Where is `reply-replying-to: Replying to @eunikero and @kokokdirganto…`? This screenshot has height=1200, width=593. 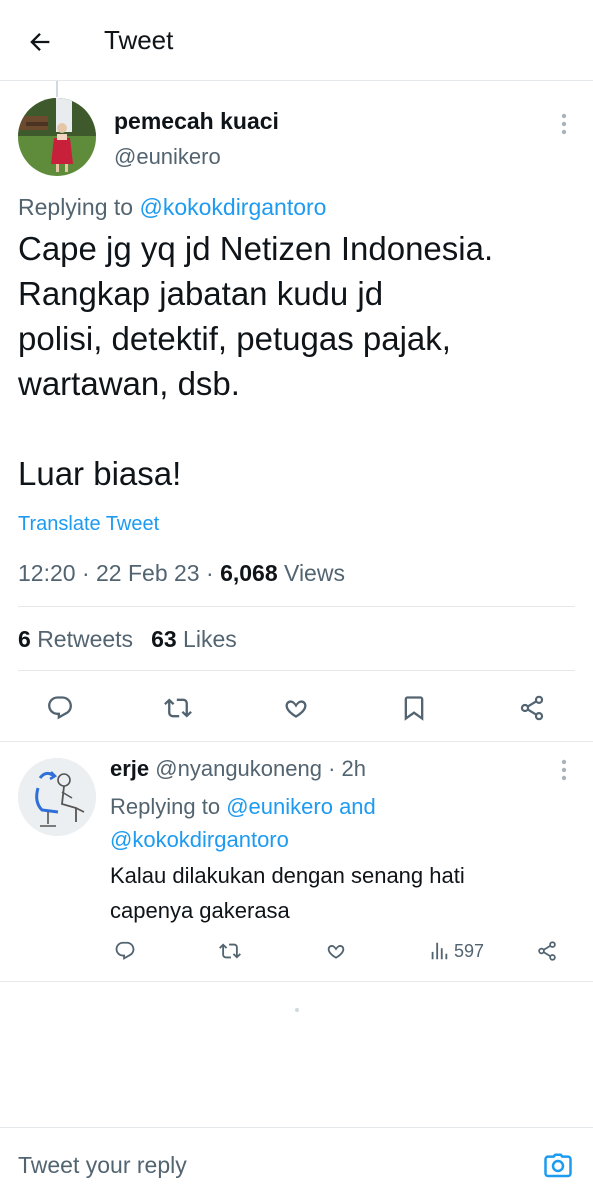 reply-replying-to: Replying to @eunikero and @kokokdirganto… is located at coordinates (320, 823).